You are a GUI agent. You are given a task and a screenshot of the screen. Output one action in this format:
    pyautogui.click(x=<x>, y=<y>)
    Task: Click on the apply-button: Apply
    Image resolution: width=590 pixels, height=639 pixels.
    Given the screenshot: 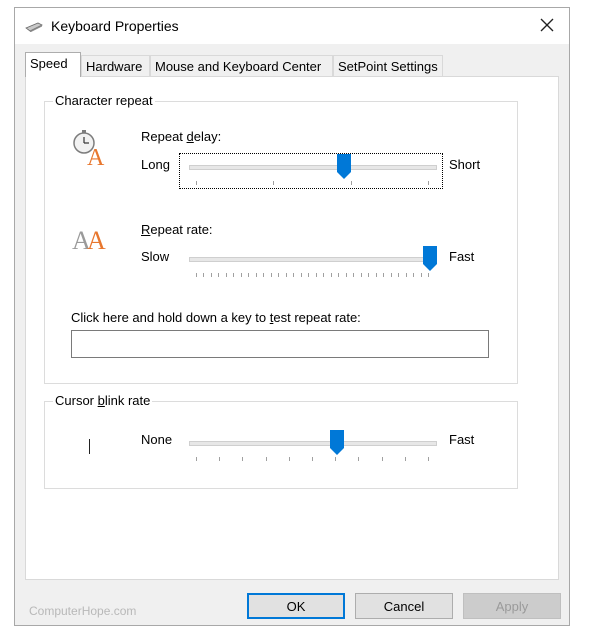 What is the action you would take?
    pyautogui.click(x=512, y=606)
    